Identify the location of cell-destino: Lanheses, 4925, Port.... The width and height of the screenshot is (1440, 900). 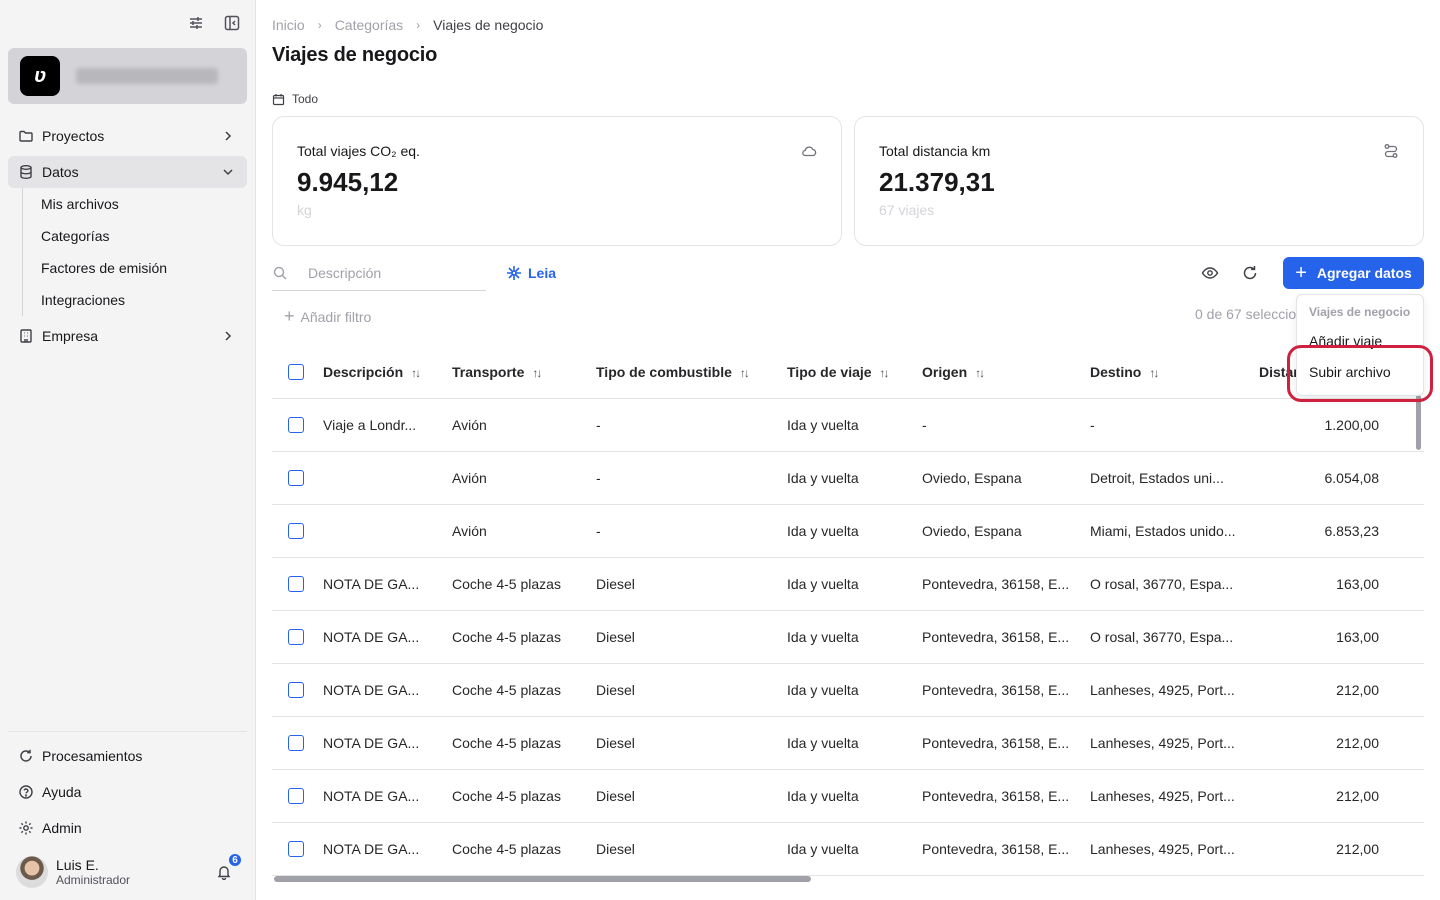
(1162, 690).